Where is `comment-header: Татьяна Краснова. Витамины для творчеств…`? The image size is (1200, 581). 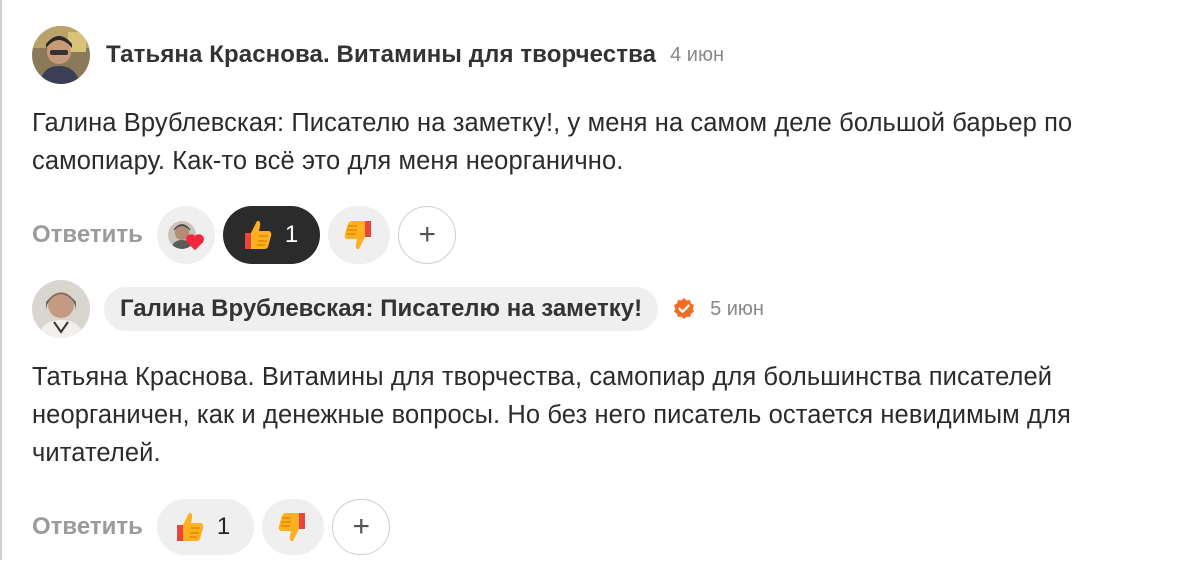
comment-header: Татьяна Краснова. Витамины для творчеств… is located at coordinates (606, 55).